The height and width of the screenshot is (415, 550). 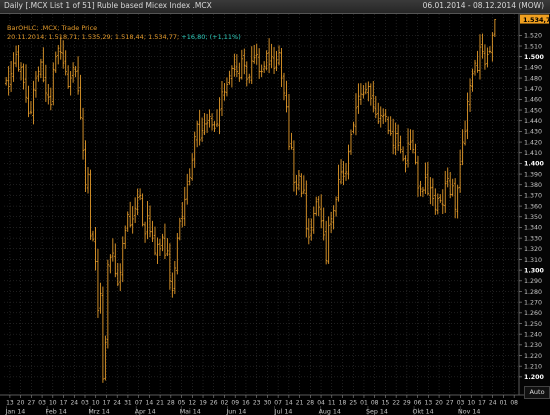 I want to click on x-month-label: Mrz 14, so click(x=98, y=412).